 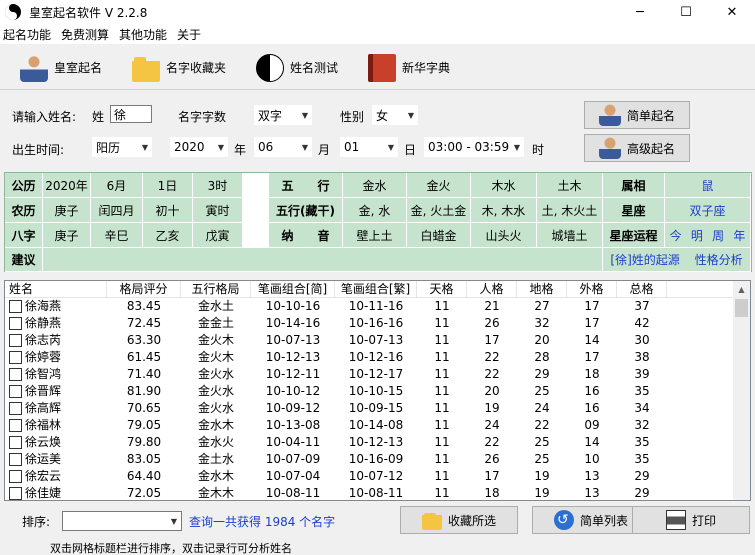 I want to click on header-strokes-traditional: 笔画组合[繁], so click(x=376, y=289).